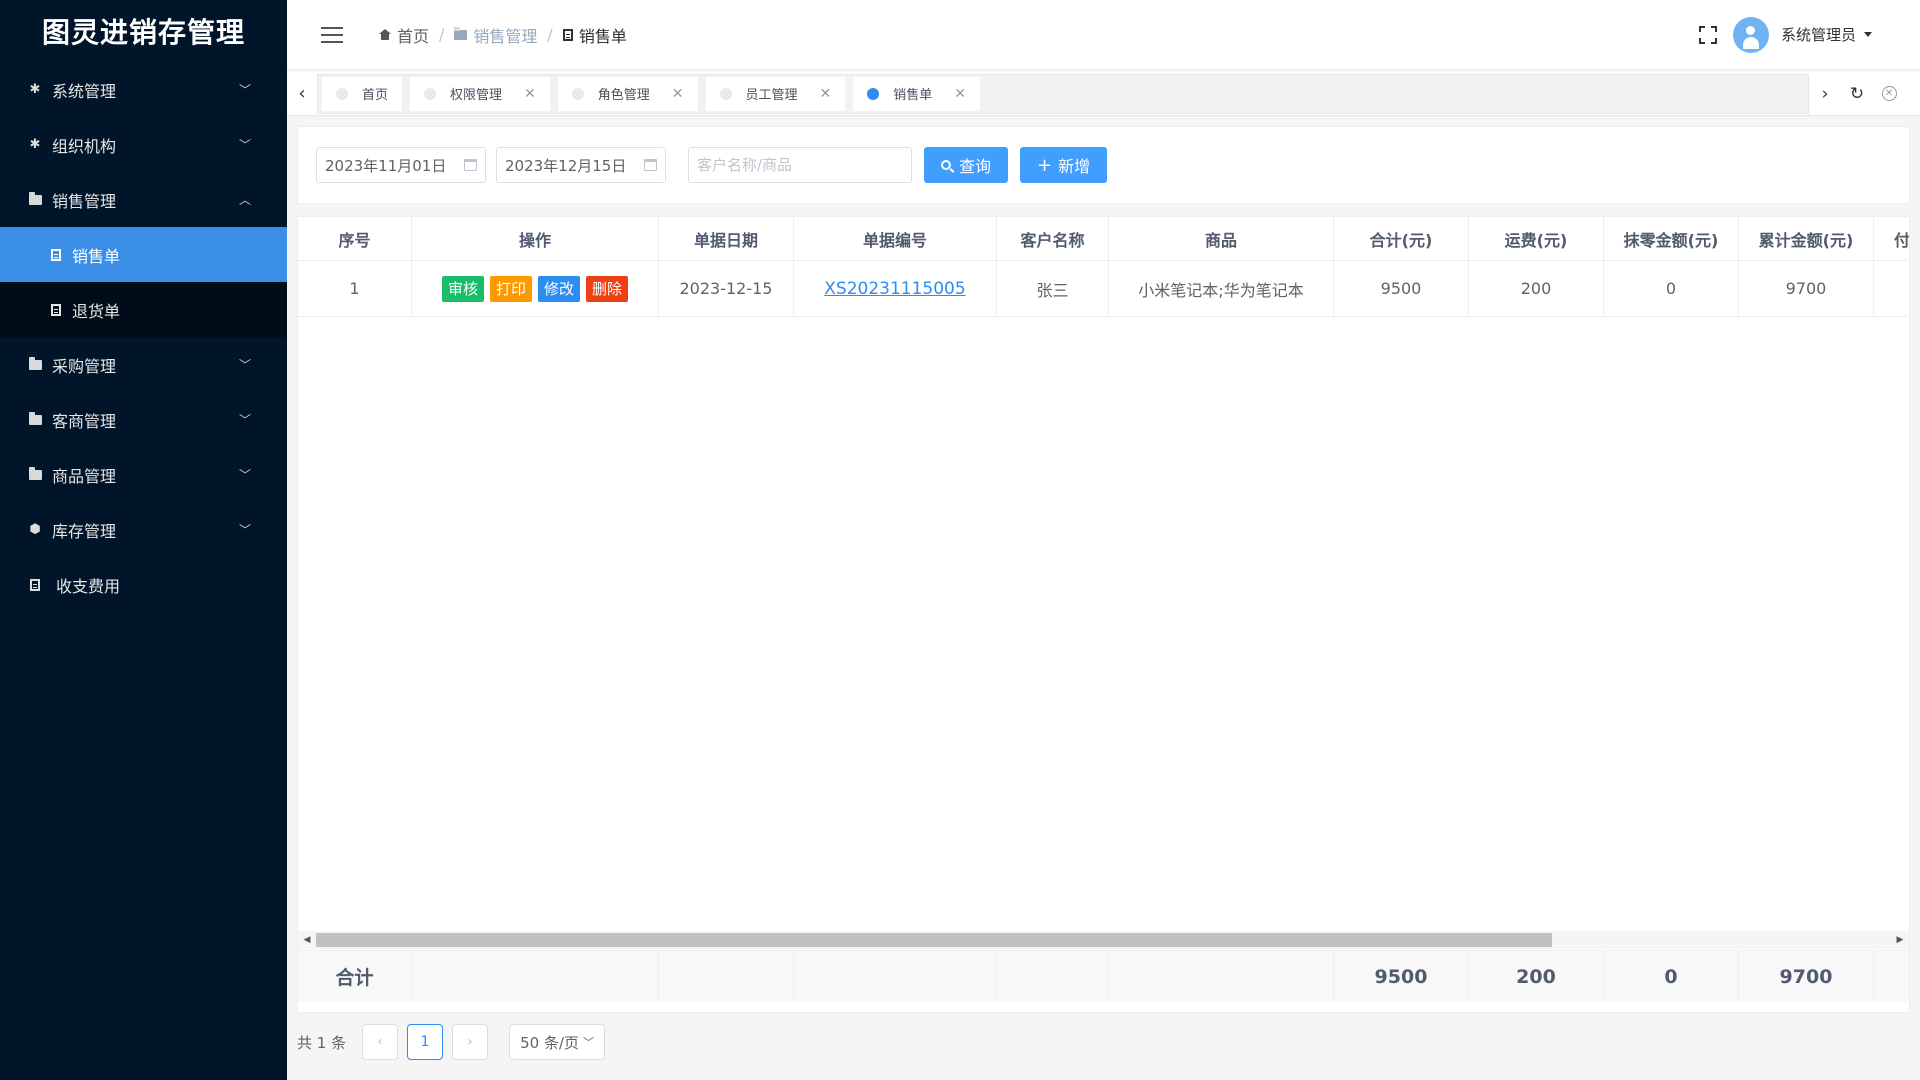  I want to click on print-button: 打印, so click(510, 288).